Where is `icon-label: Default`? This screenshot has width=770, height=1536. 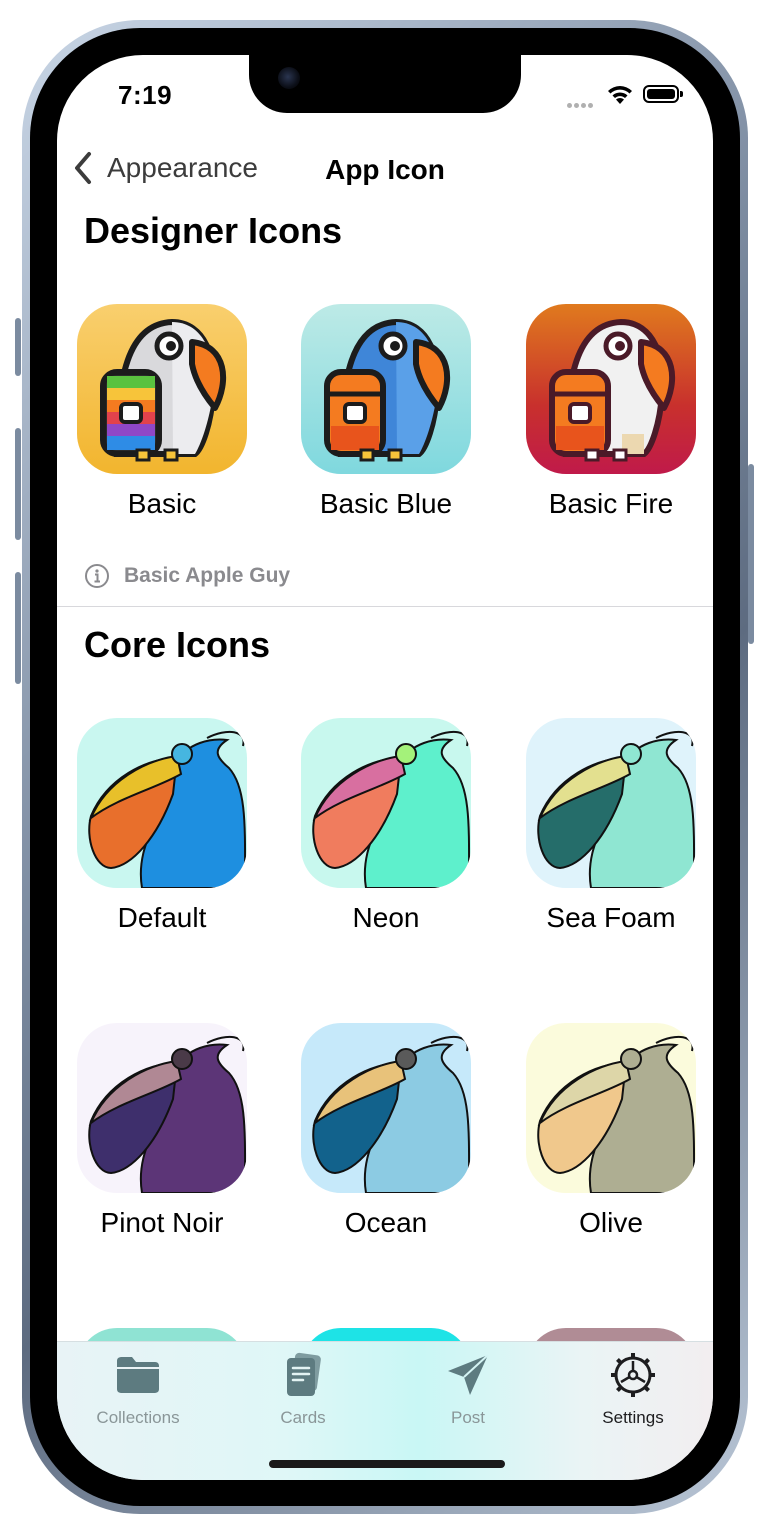
icon-label: Default is located at coordinates (162, 917).